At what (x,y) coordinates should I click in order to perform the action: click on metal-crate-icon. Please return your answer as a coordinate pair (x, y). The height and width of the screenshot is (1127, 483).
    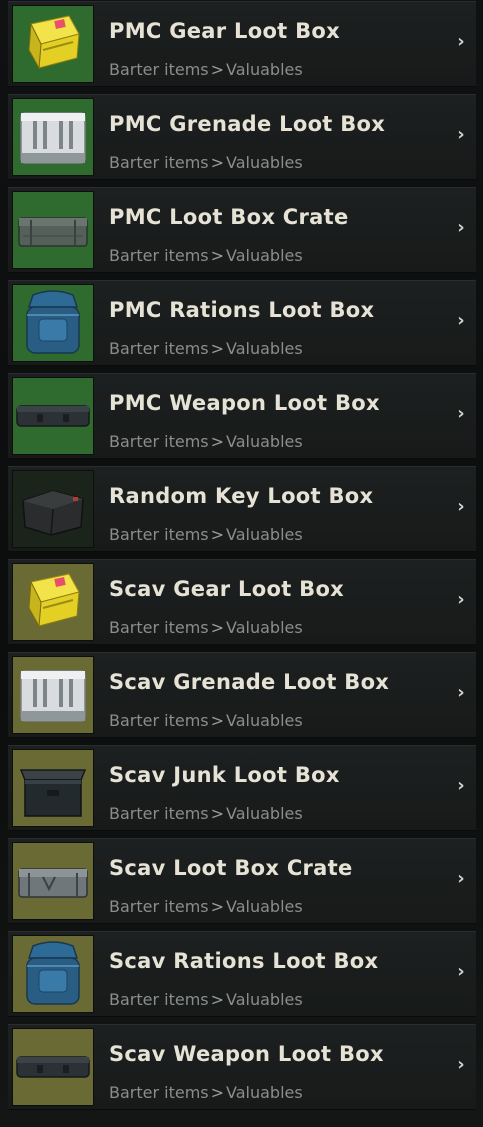
    Looking at the image, I should click on (53, 881).